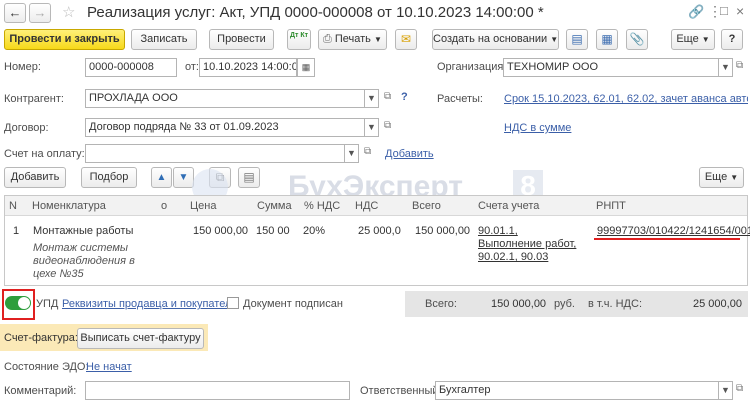 Image resolution: width=750 pixels, height=402 pixels. Describe the element at coordinates (217, 206) in the screenshot. I see `col-price: Цена` at that location.